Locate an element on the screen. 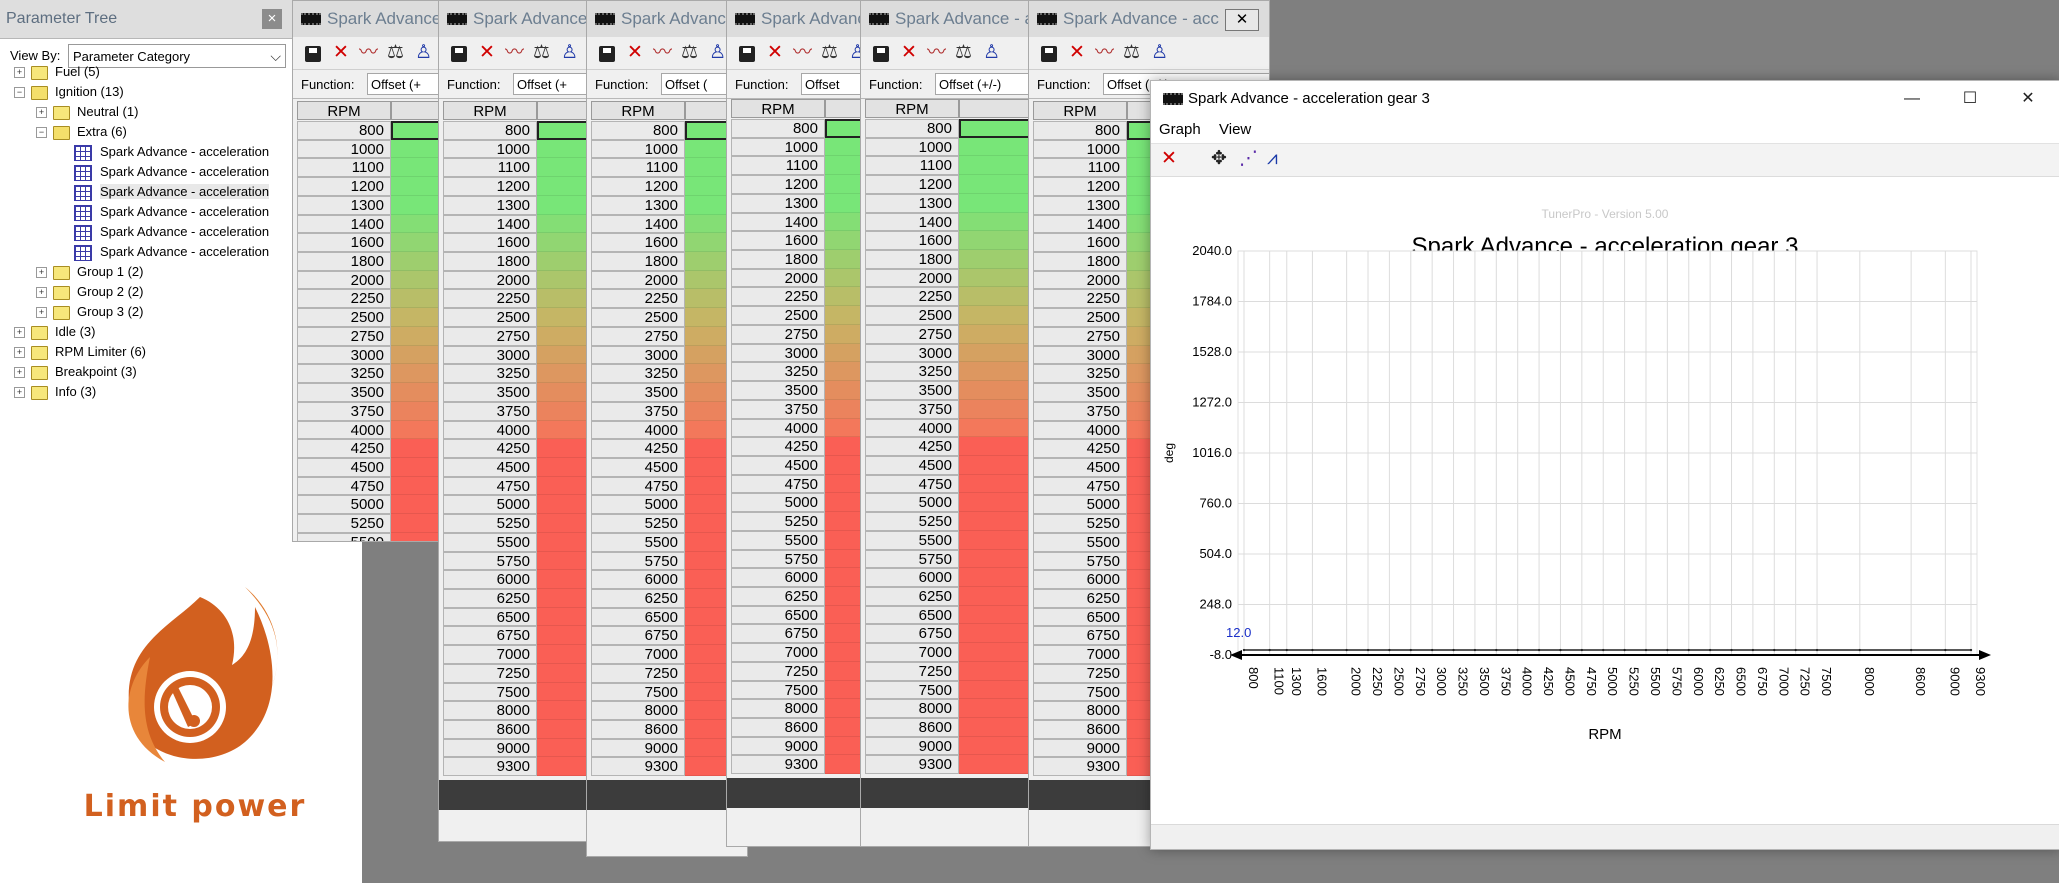 The image size is (2059, 883). tree-node: + Neutral (1) is located at coordinates (87, 112).